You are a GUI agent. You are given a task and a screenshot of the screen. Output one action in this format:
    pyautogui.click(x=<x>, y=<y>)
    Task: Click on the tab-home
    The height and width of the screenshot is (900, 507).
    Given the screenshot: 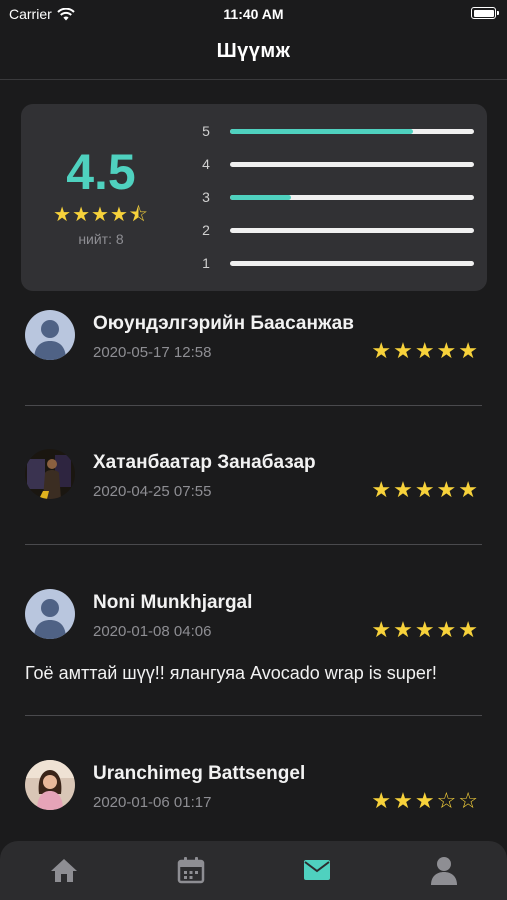 What is the action you would take?
    pyautogui.click(x=64, y=870)
    